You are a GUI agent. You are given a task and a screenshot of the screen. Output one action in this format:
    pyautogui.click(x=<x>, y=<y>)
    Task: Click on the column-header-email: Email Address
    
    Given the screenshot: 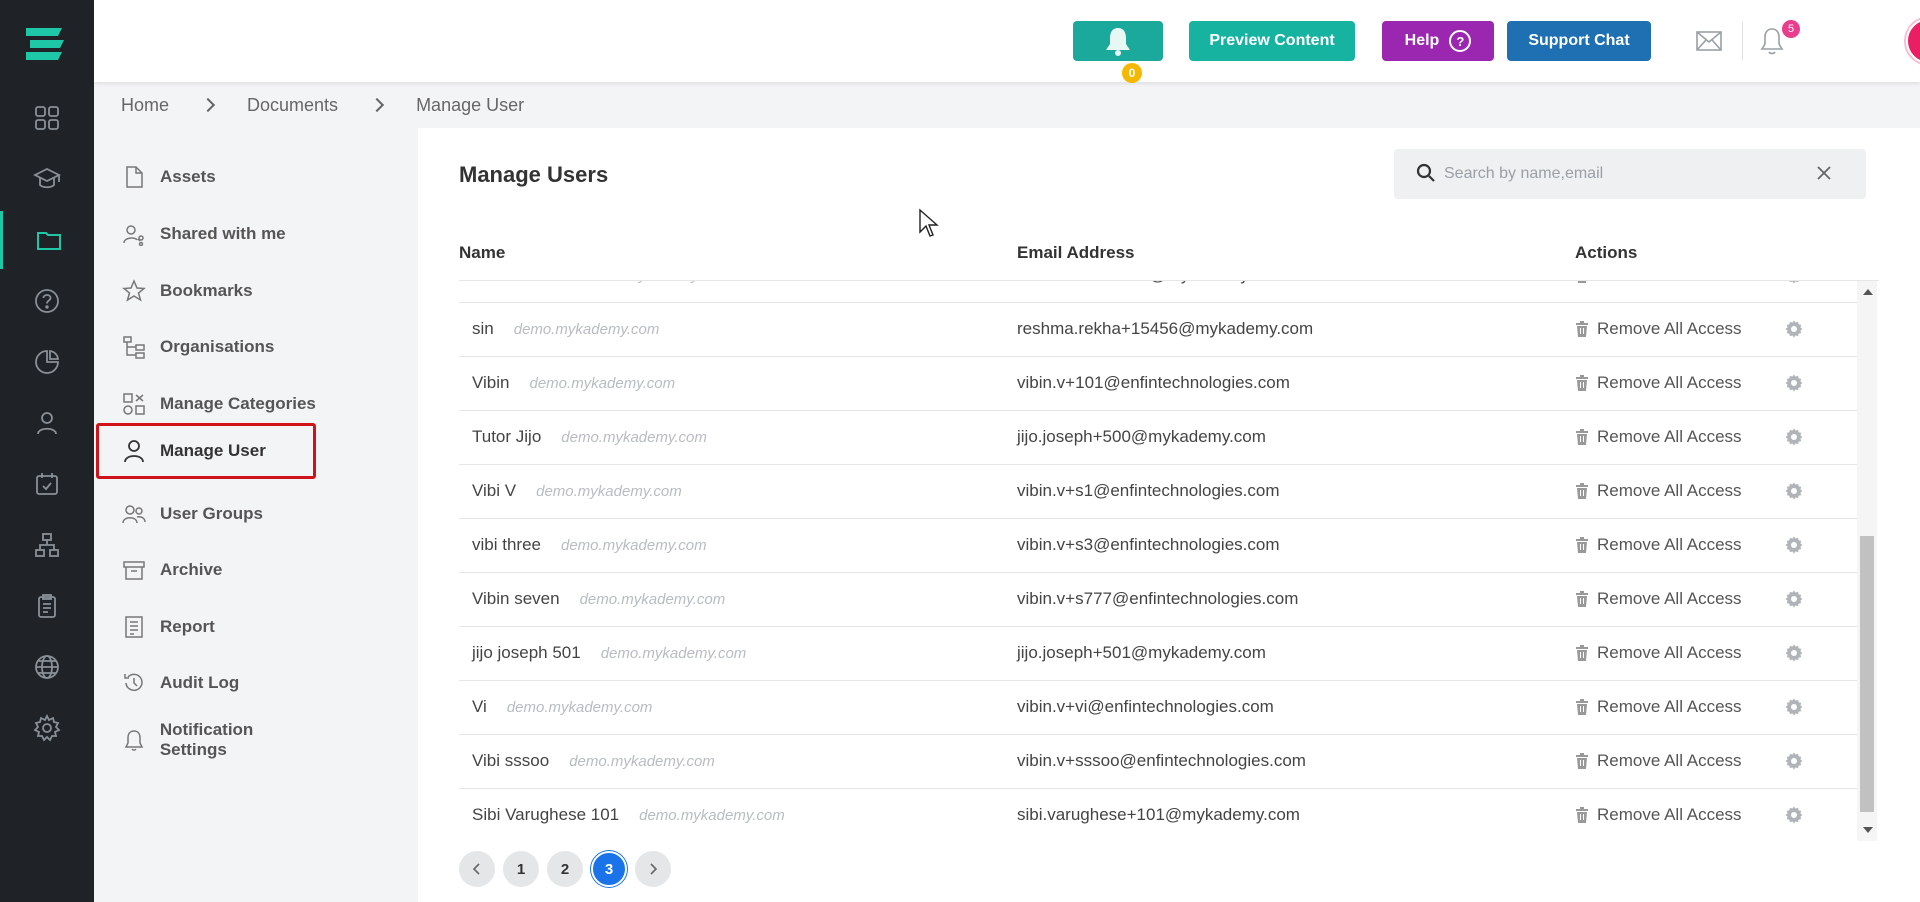 What is the action you would take?
    pyautogui.click(x=1075, y=253)
    